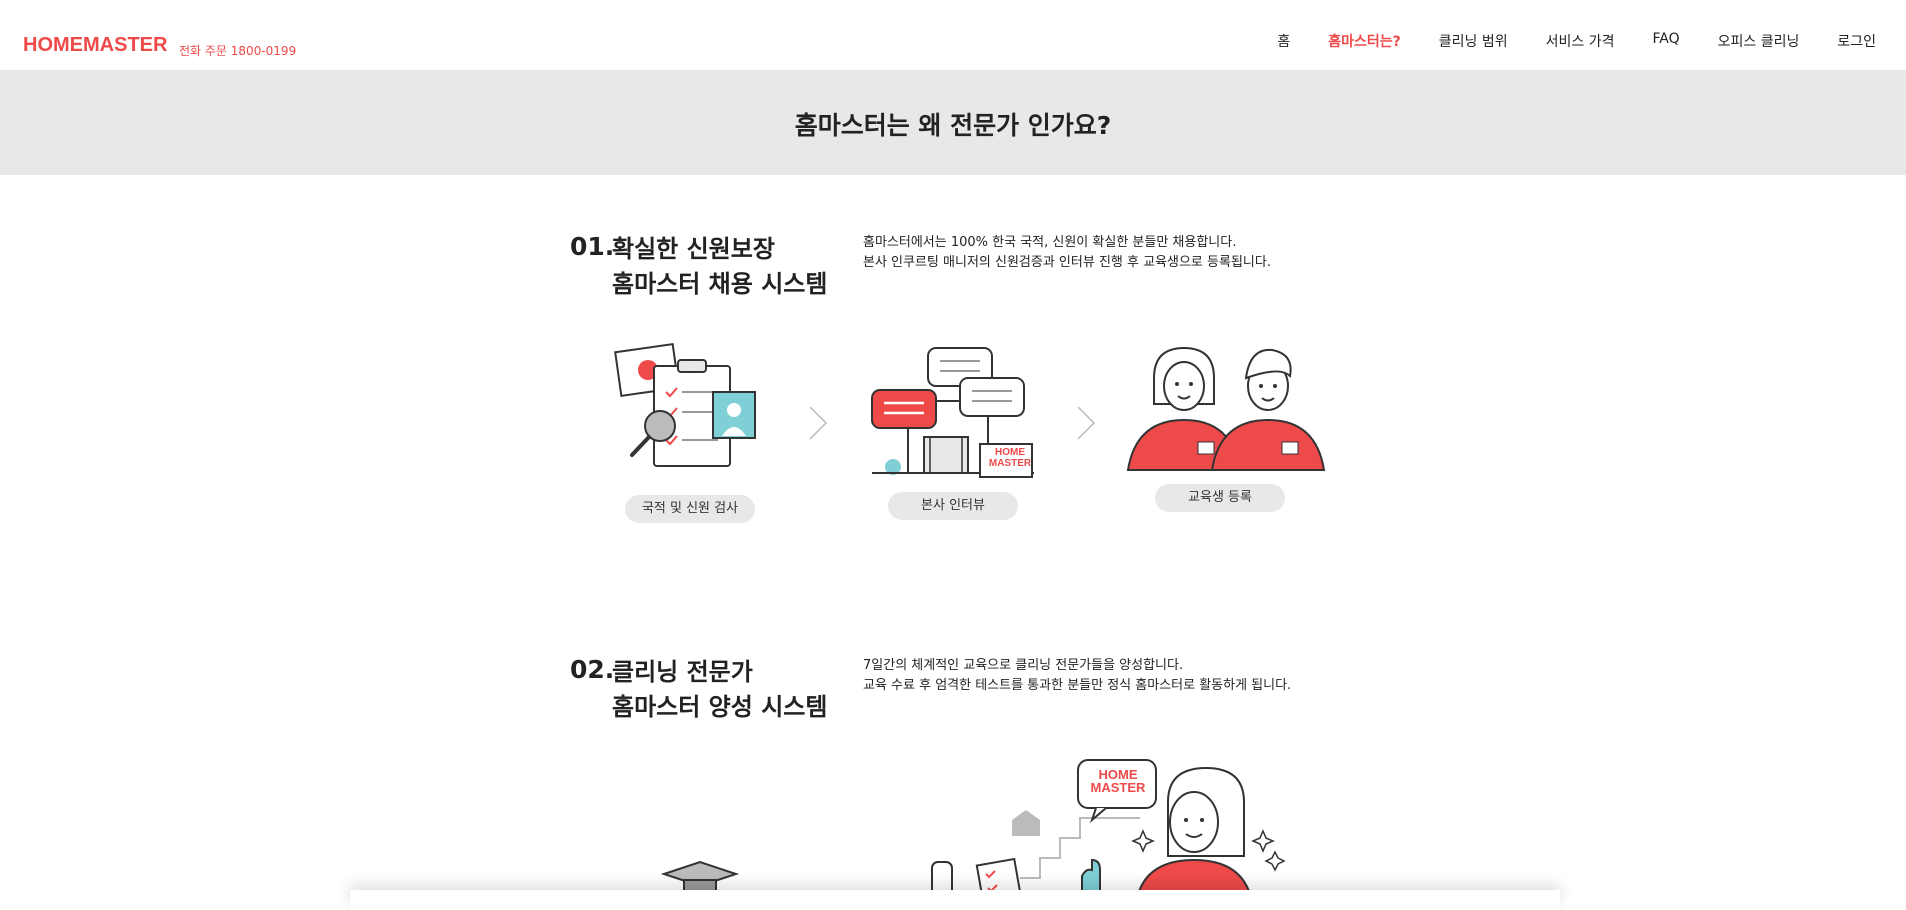  I want to click on nav-home: 홈, so click(1283, 41).